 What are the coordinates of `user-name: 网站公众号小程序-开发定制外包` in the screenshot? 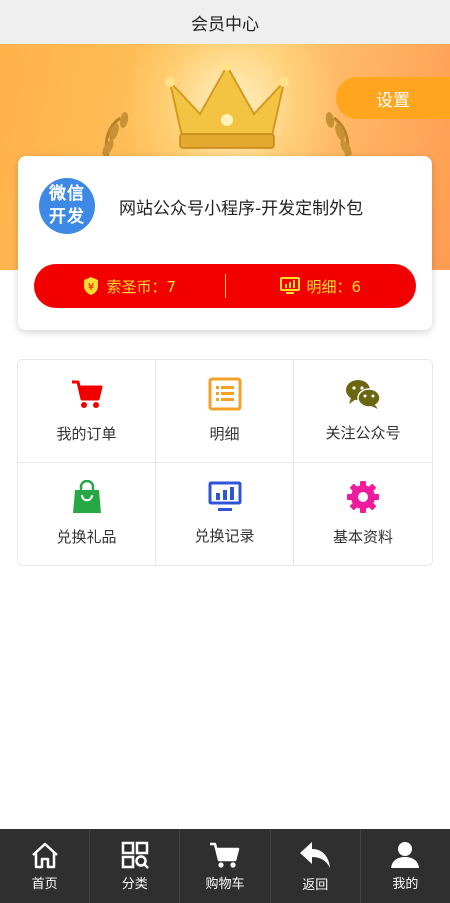 It's located at (241, 209).